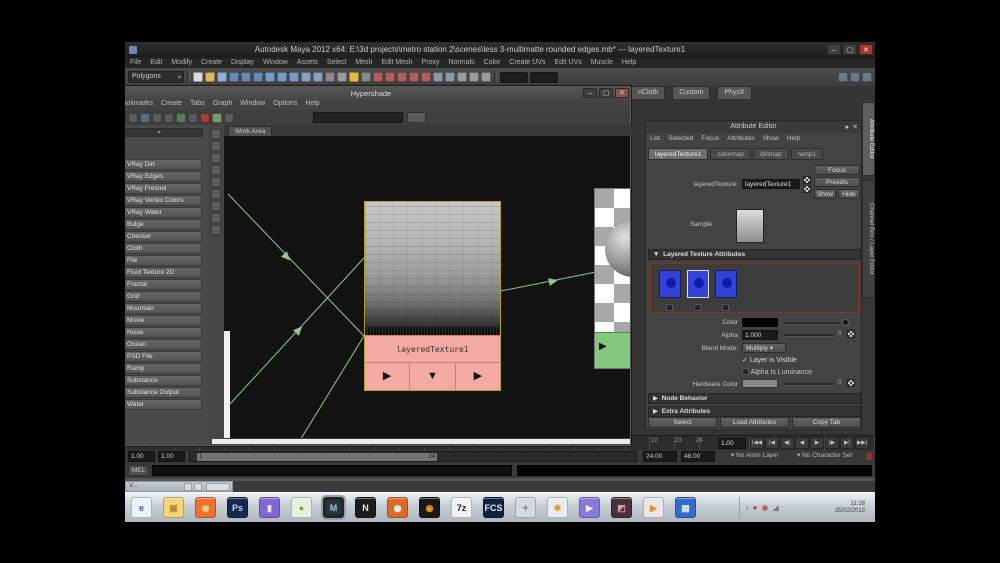  I want to click on create-node-button: Fractal, so click(163, 284).